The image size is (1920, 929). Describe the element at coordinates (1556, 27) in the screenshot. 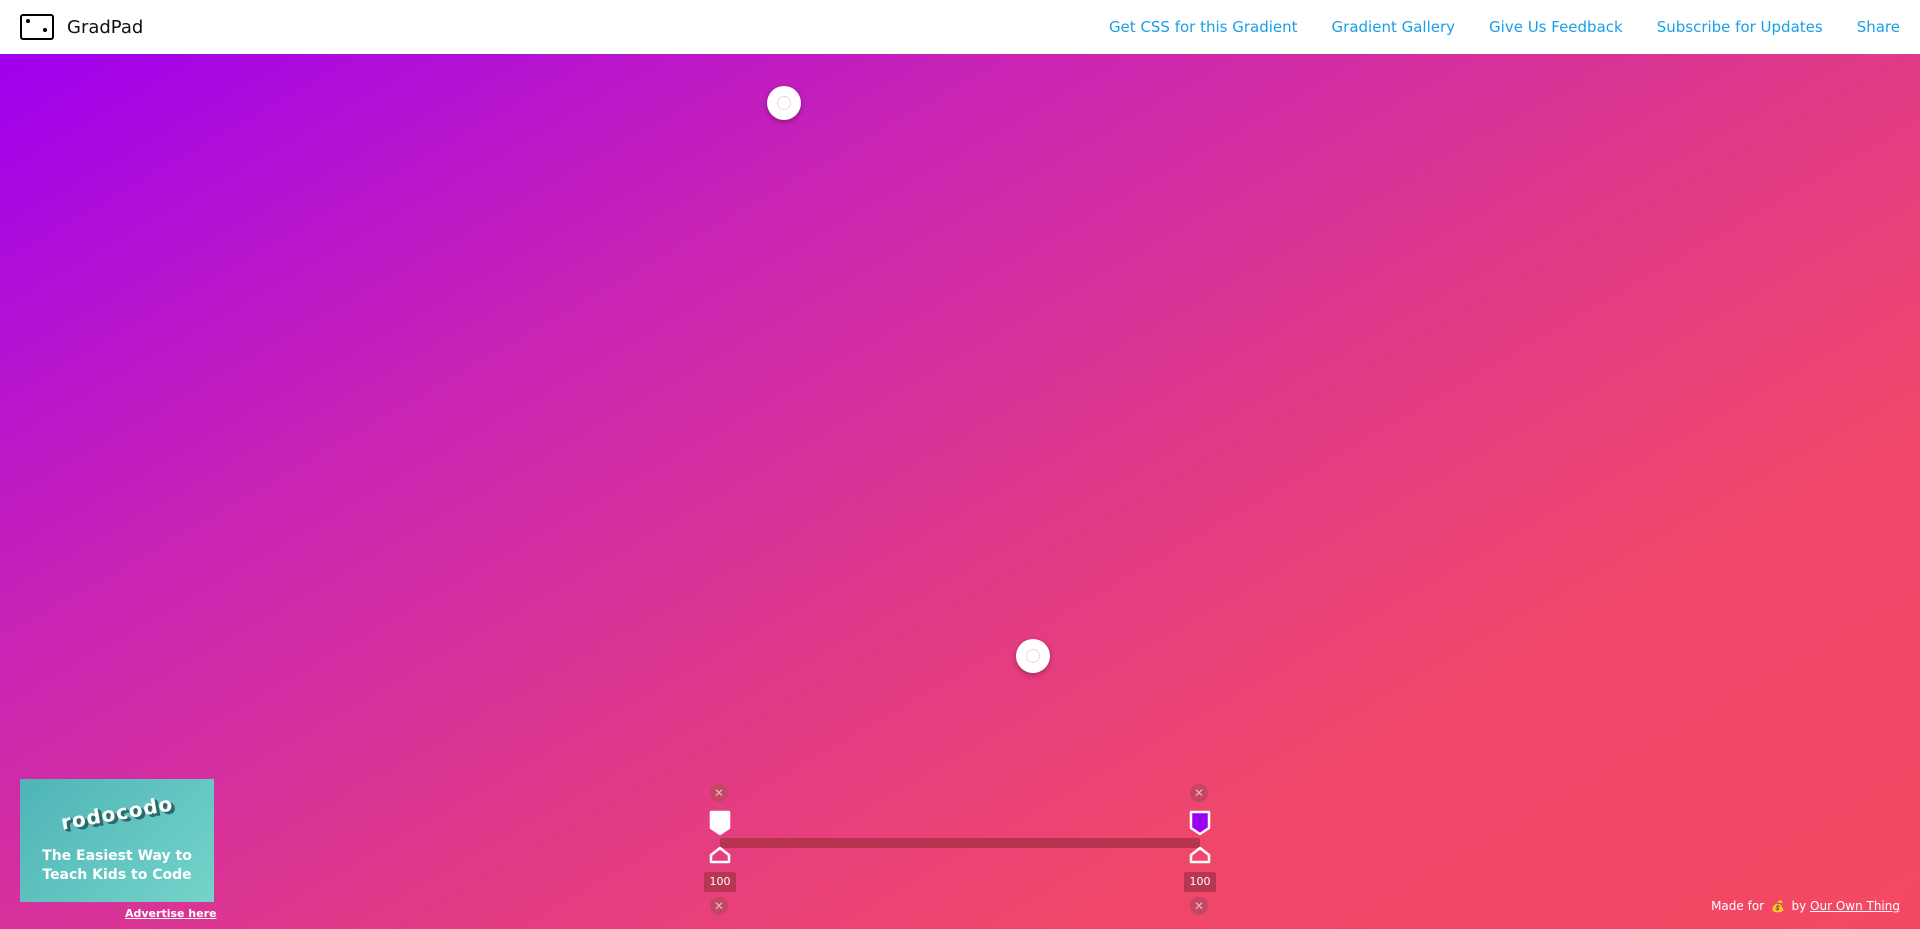

I see `feedback-link: Give Us Feedback` at that location.